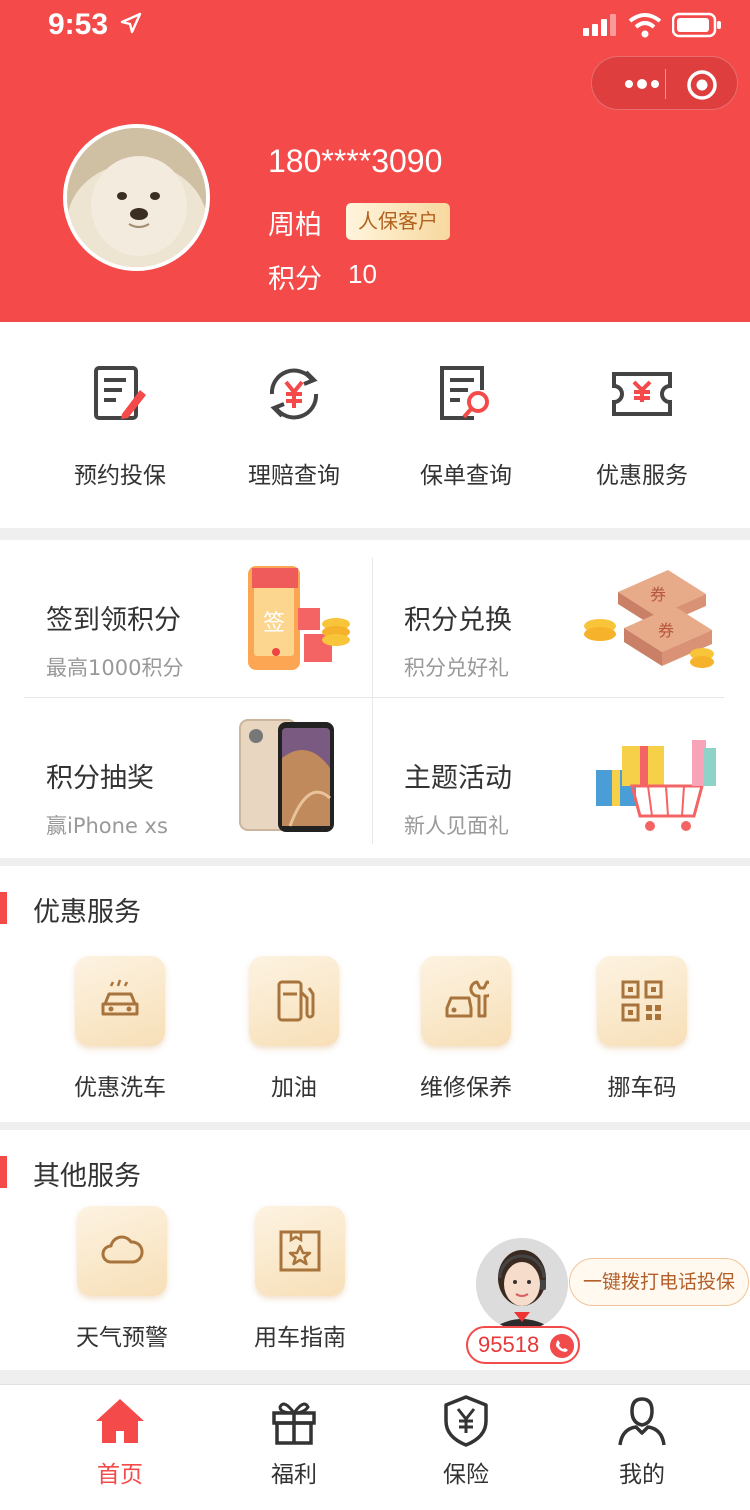 This screenshot has width=750, height=1510. What do you see at coordinates (120, 1421) in the screenshot?
I see `home-icon` at bounding box center [120, 1421].